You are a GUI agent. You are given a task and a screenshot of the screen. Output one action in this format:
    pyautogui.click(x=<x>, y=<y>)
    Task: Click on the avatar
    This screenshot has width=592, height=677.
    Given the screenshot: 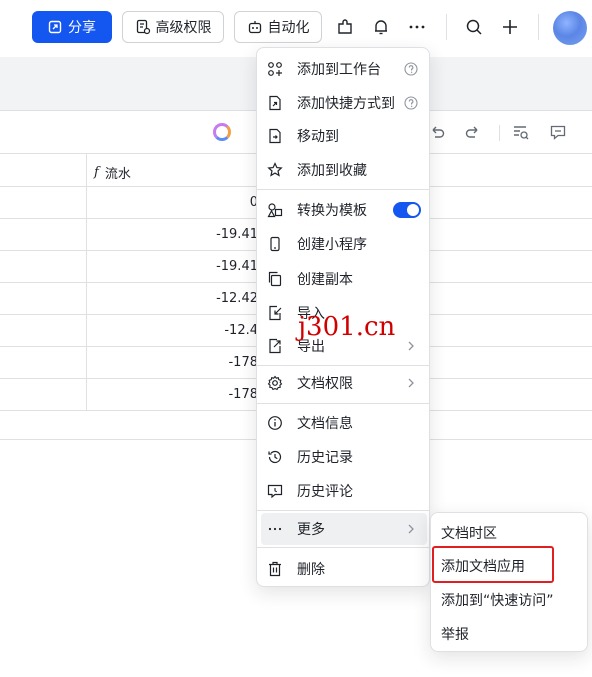 What is the action you would take?
    pyautogui.click(x=570, y=28)
    